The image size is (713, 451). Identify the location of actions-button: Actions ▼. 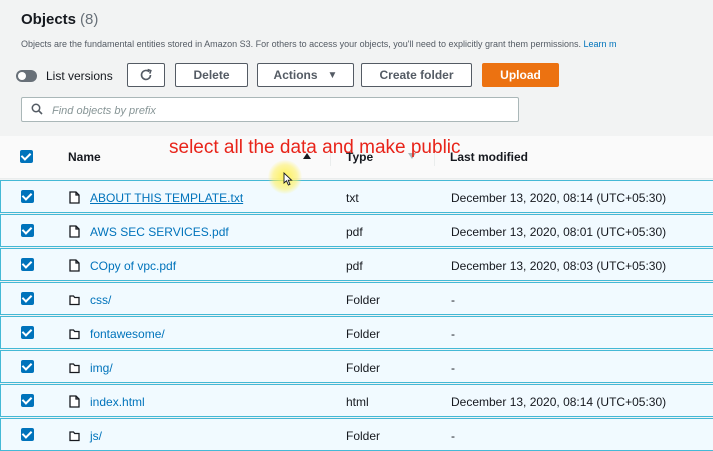
(305, 75).